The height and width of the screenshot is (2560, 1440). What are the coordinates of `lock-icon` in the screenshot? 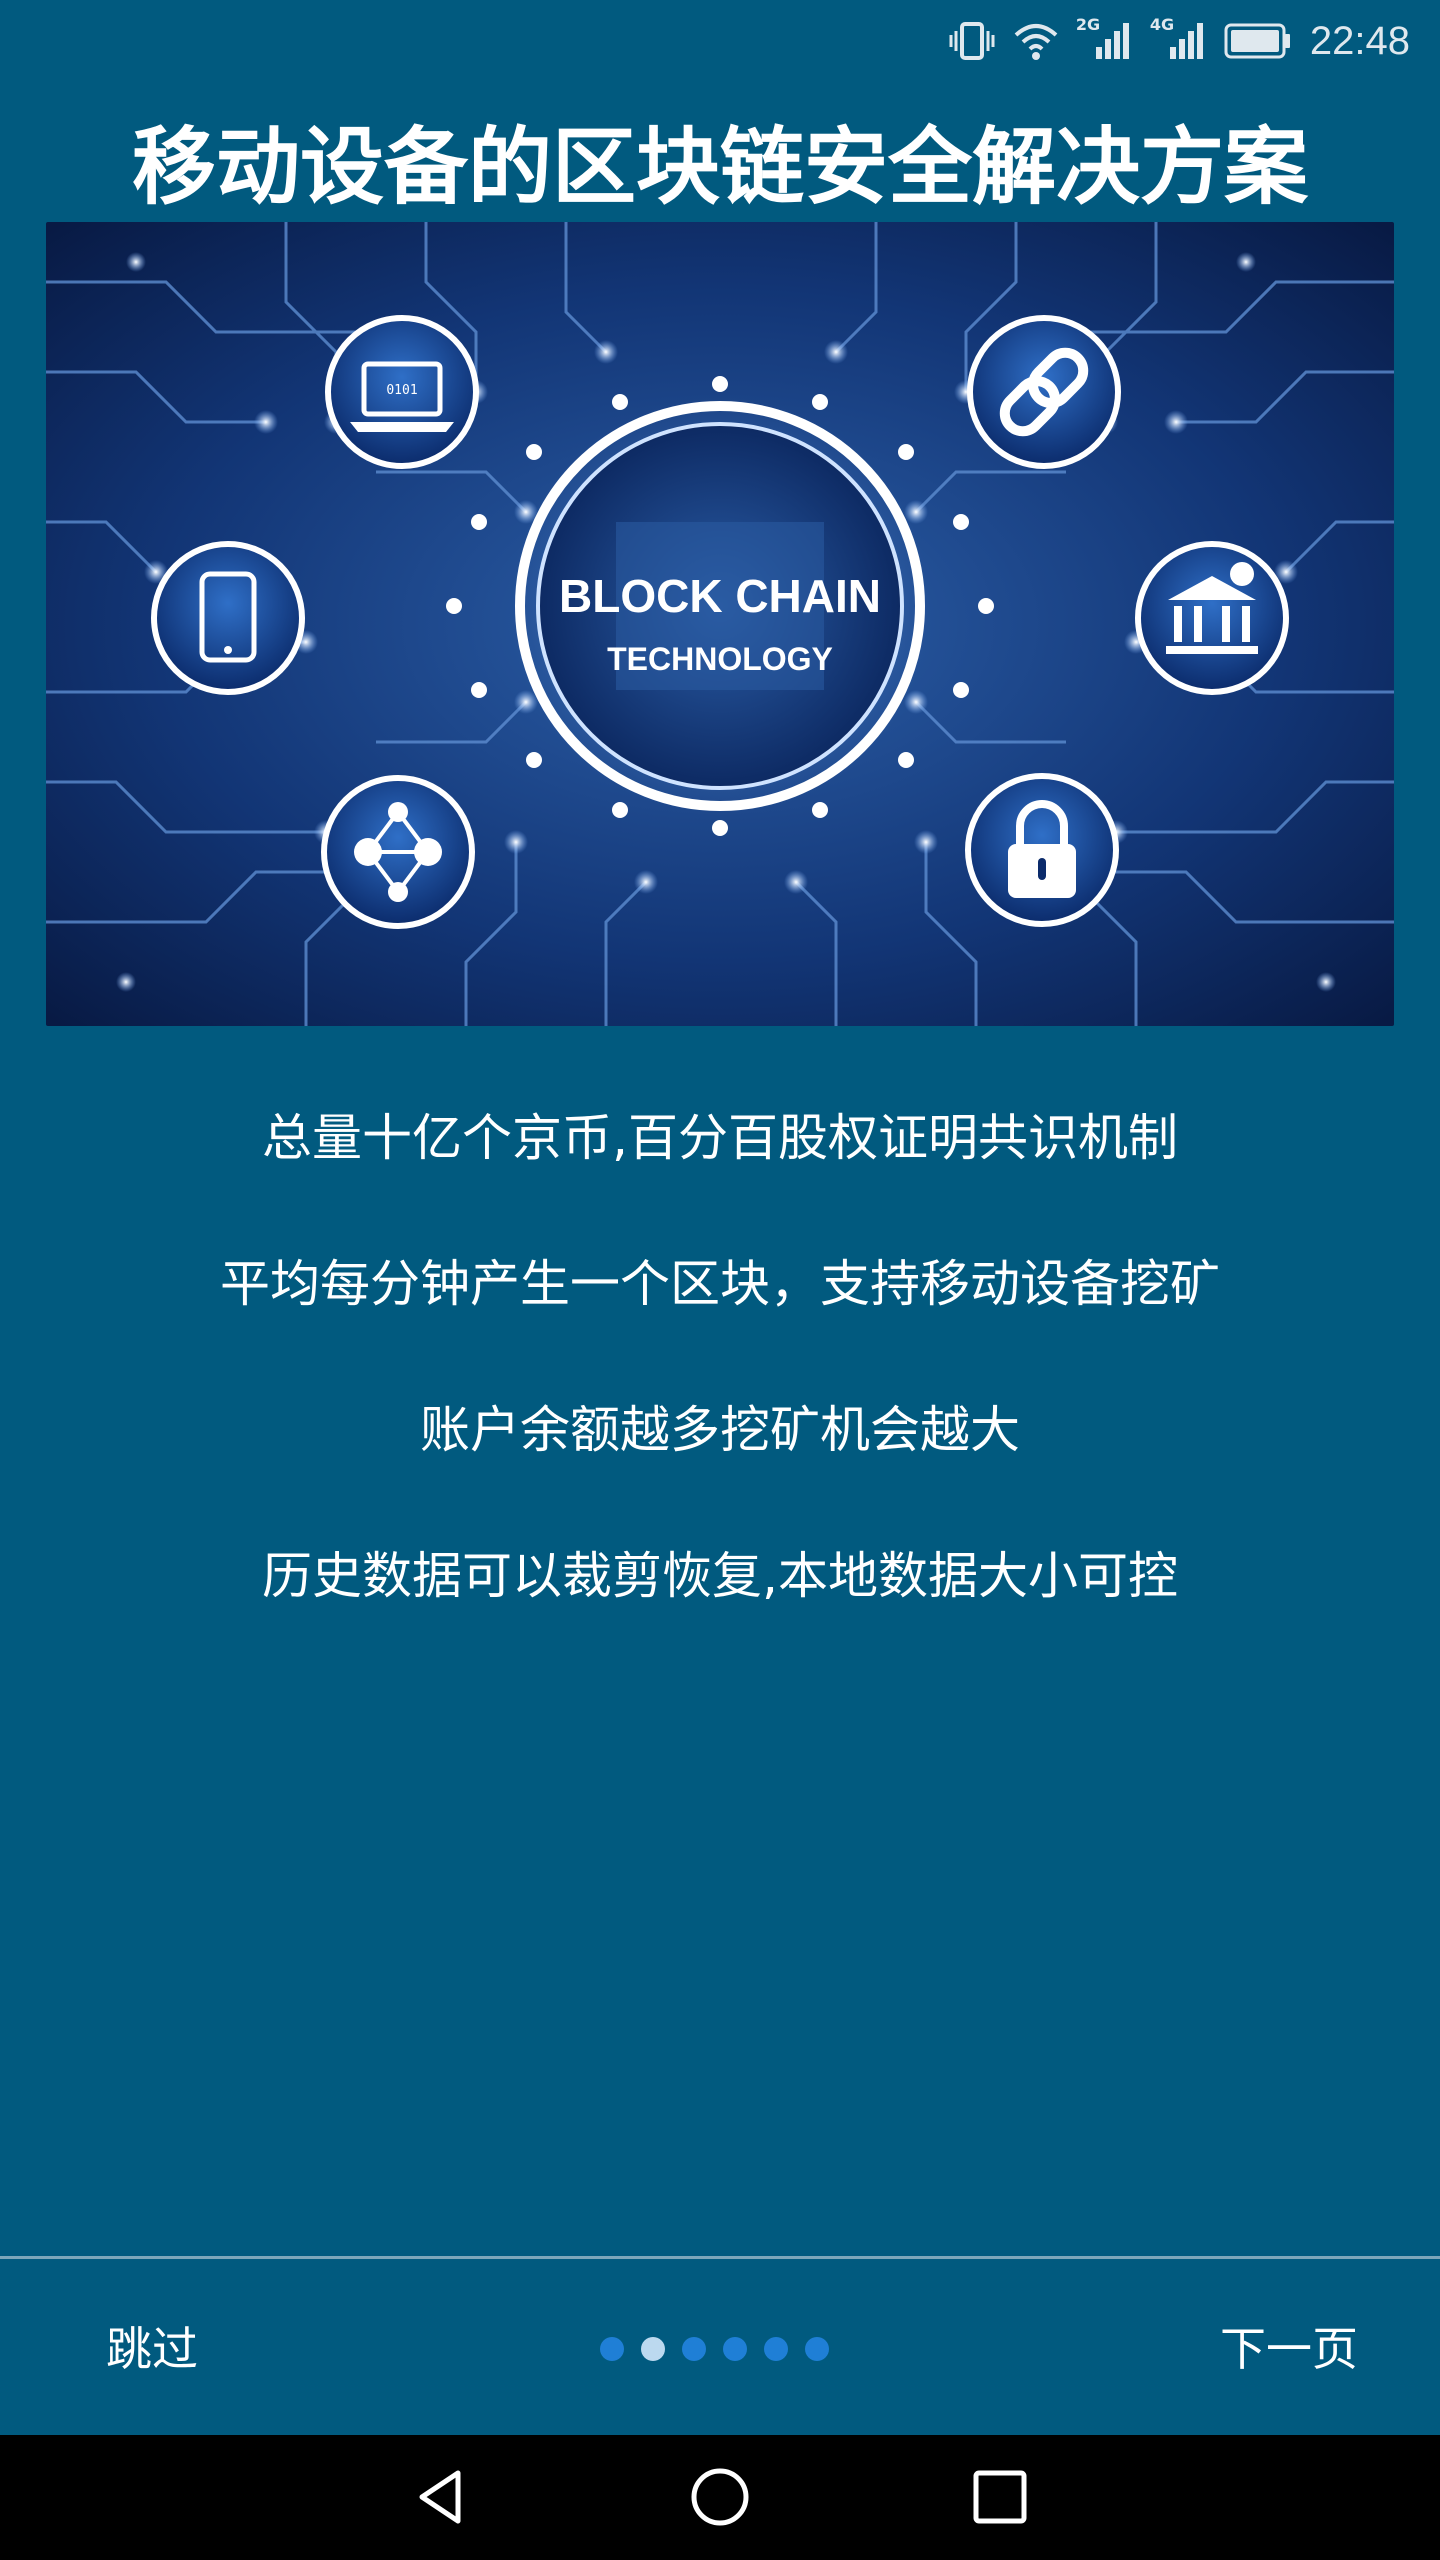 It's located at (1042, 850).